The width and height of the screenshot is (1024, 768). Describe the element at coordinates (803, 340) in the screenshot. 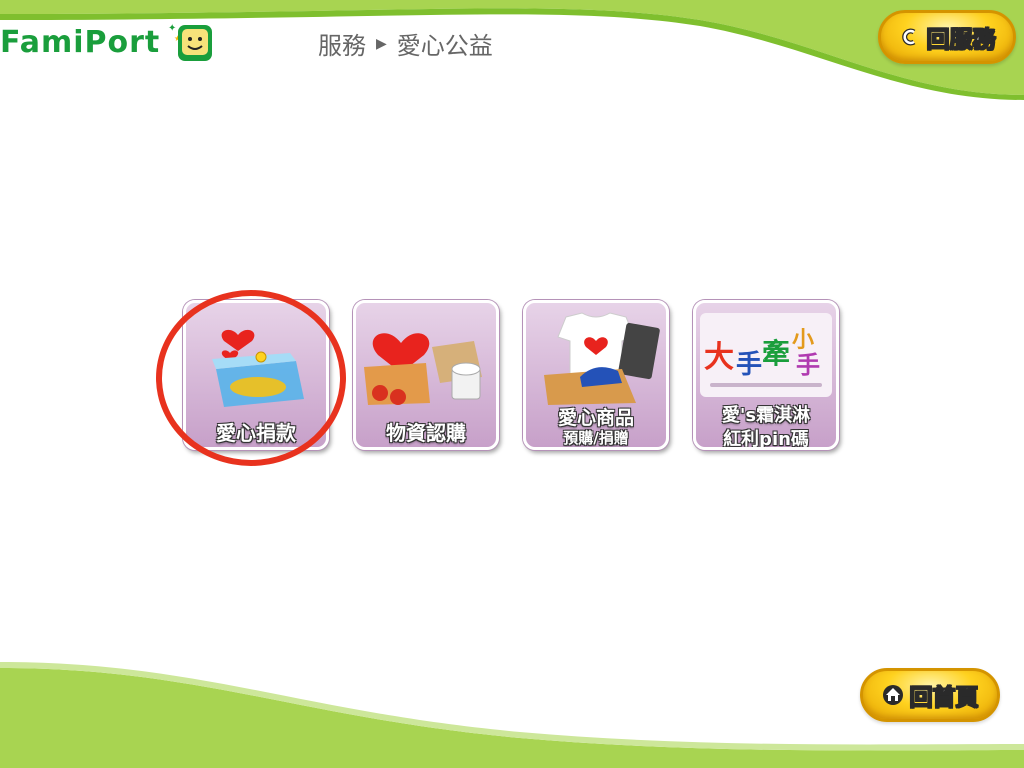

I see `svg-text: 小` at that location.